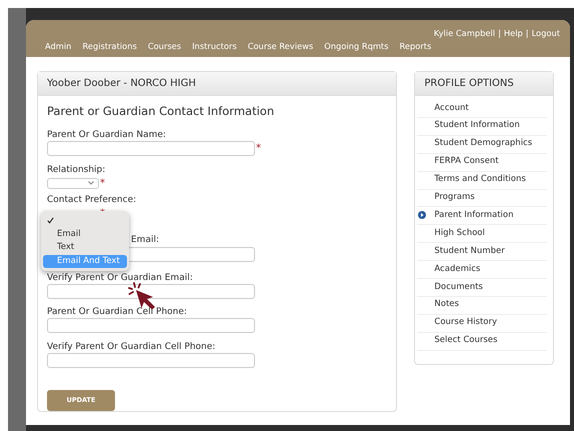 Image resolution: width=574 pixels, height=431 pixels. I want to click on sidebar-item: Course History, so click(482, 323).